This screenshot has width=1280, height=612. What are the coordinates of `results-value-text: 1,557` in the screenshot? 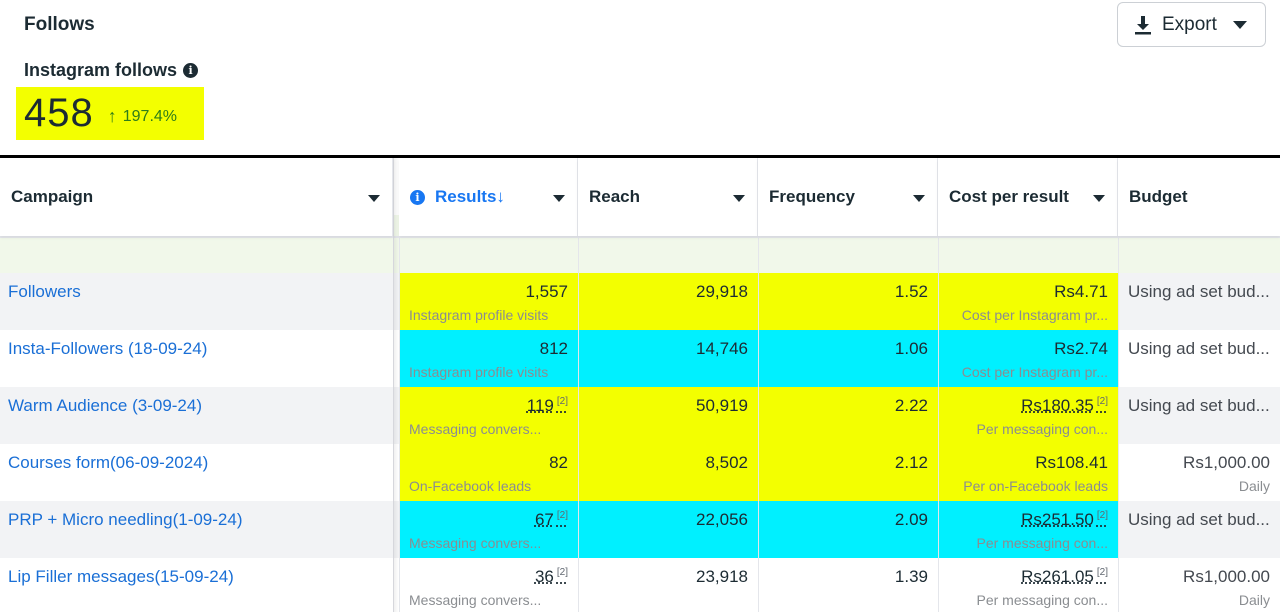 It's located at (546, 291).